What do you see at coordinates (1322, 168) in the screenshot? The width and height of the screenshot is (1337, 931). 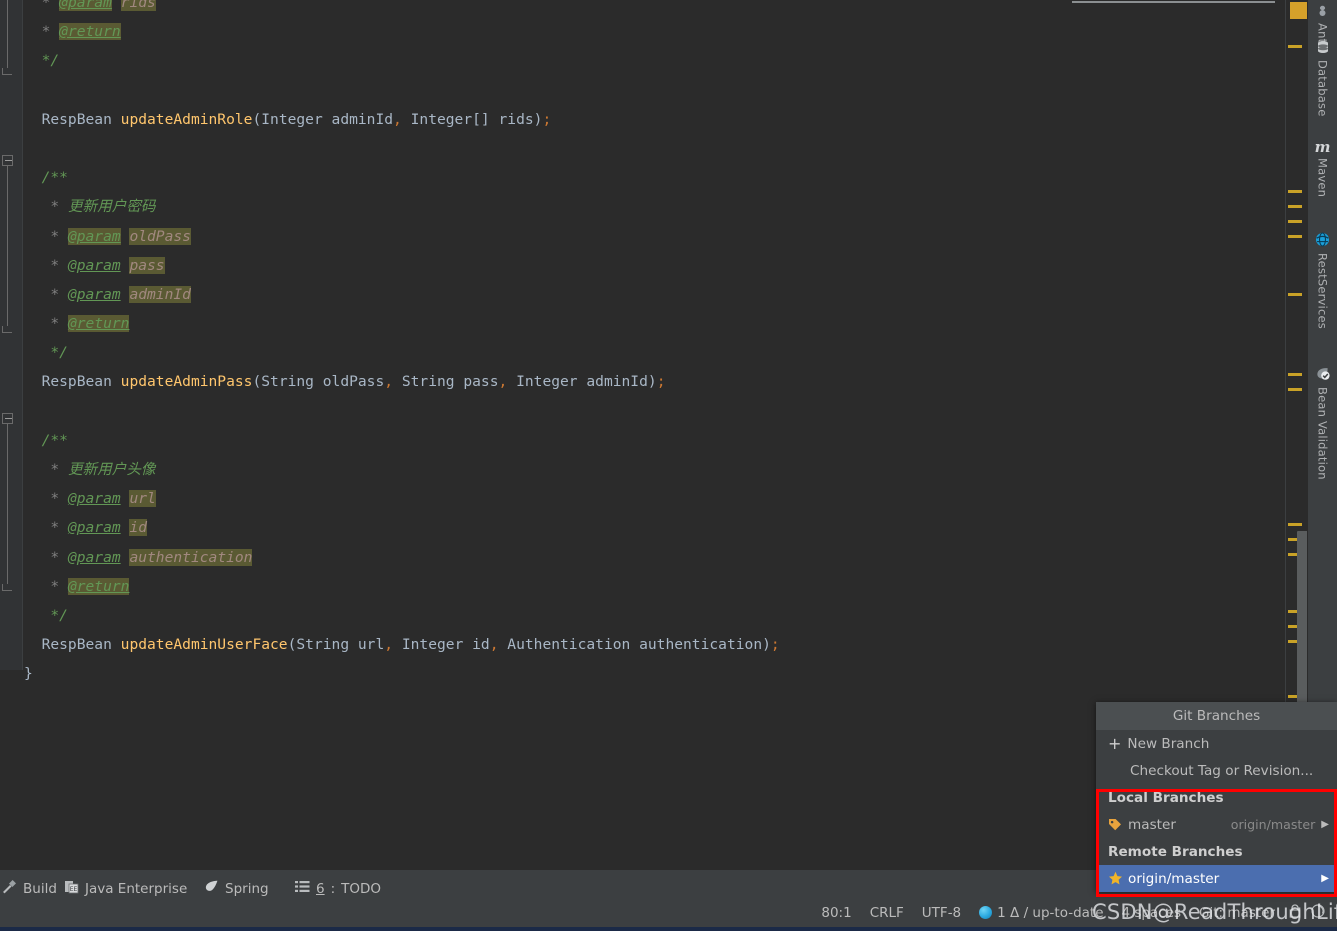 I see `sidebar-item-maven: m Maven` at bounding box center [1322, 168].